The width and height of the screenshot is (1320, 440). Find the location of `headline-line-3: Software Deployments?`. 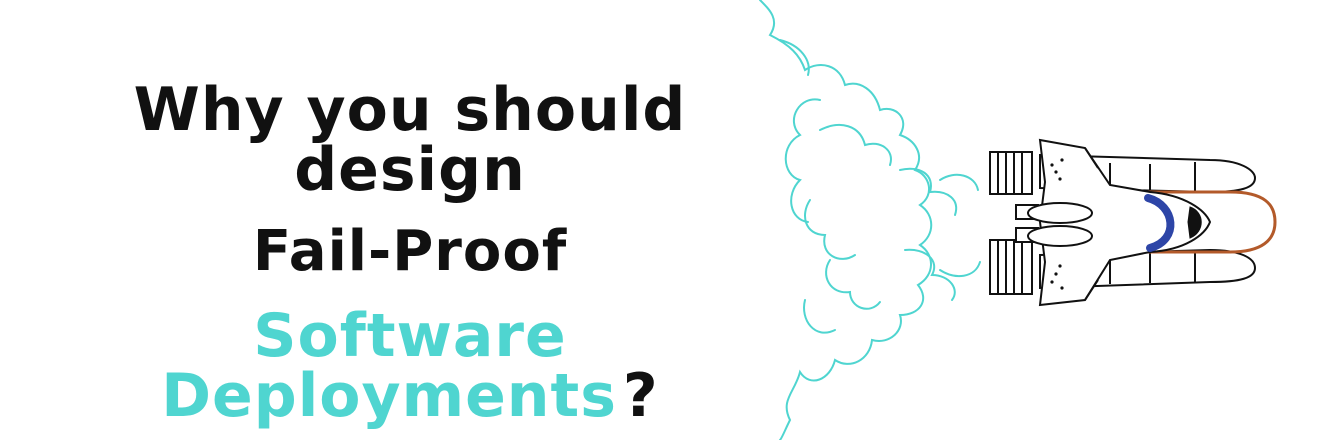

headline-line-3: Software Deployments? is located at coordinates (410, 366).